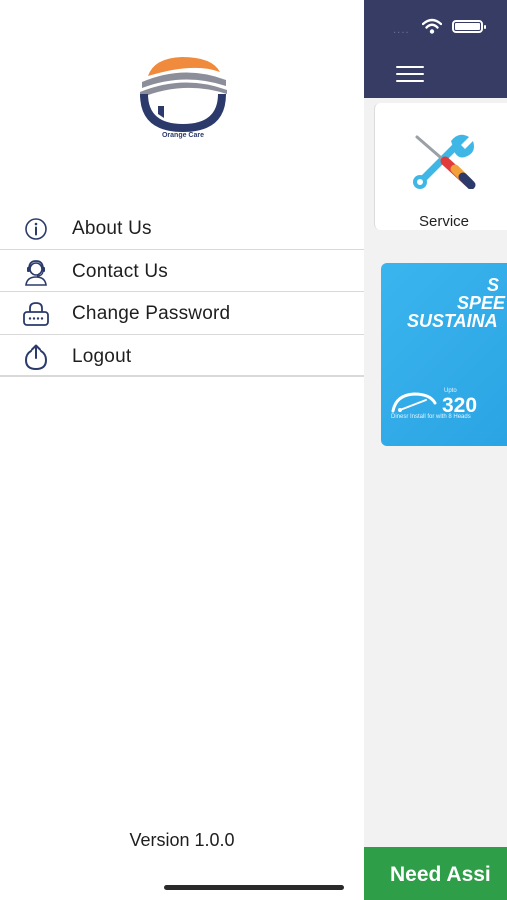  What do you see at coordinates (410, 74) in the screenshot?
I see `hamburger-icon` at bounding box center [410, 74].